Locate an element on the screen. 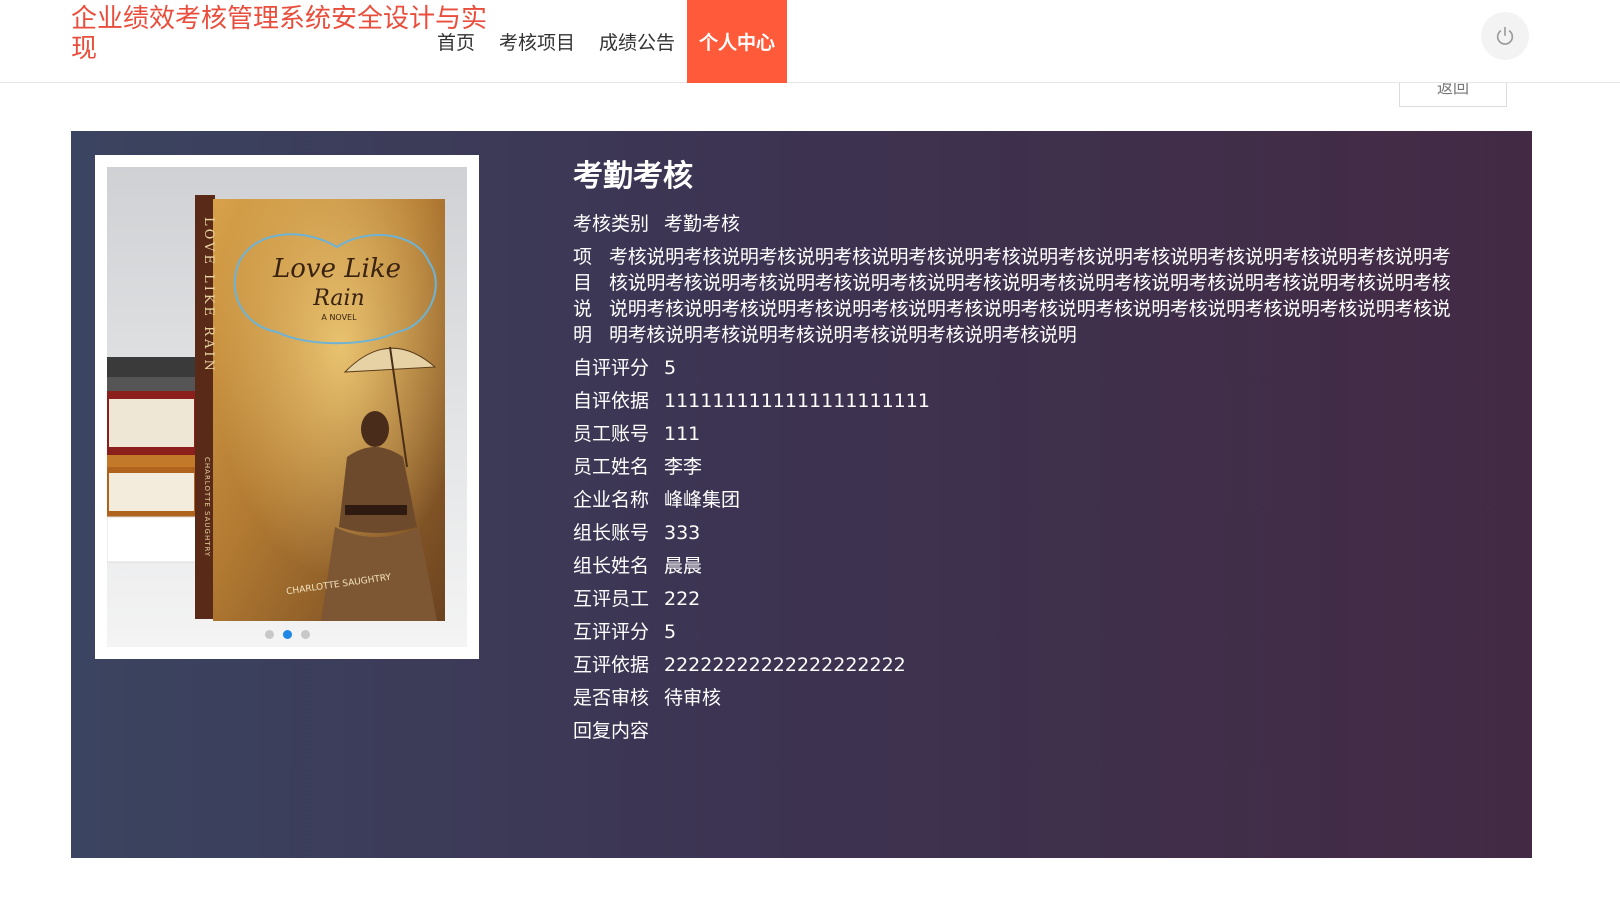  field-label: 互评评分 is located at coordinates (611, 632).